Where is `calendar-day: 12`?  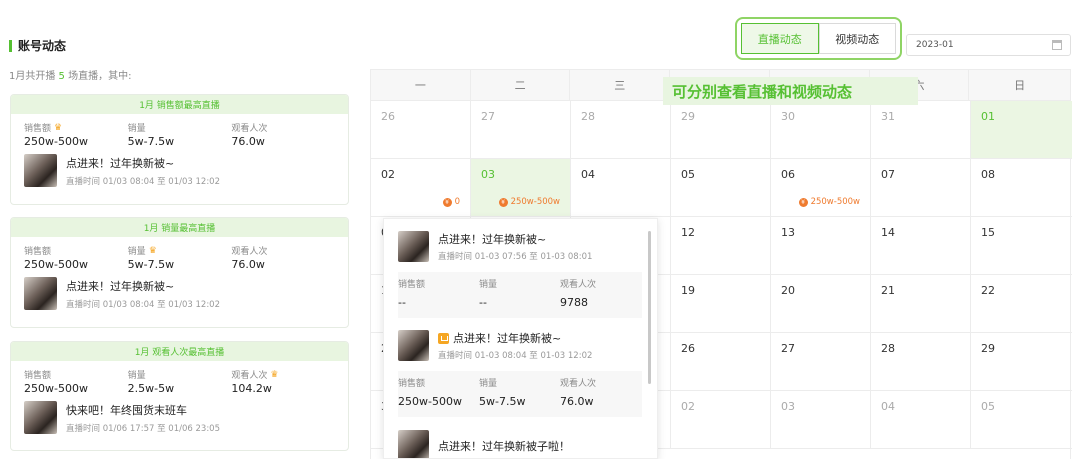
calendar-day: 12 is located at coordinates (721, 246).